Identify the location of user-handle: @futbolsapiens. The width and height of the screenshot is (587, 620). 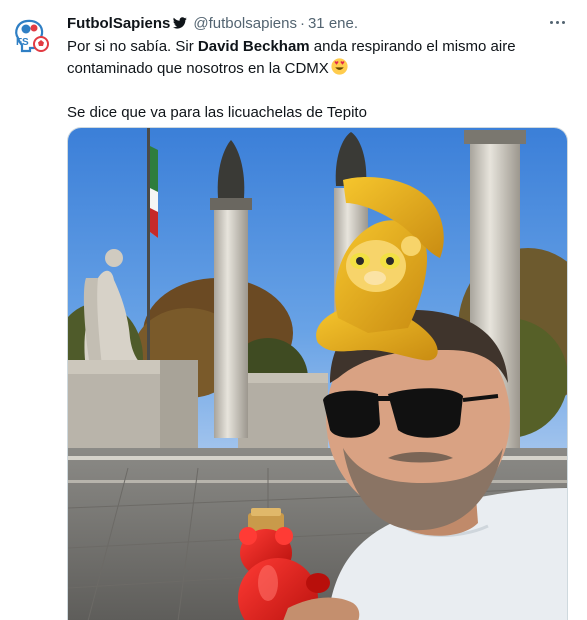
(245, 23).